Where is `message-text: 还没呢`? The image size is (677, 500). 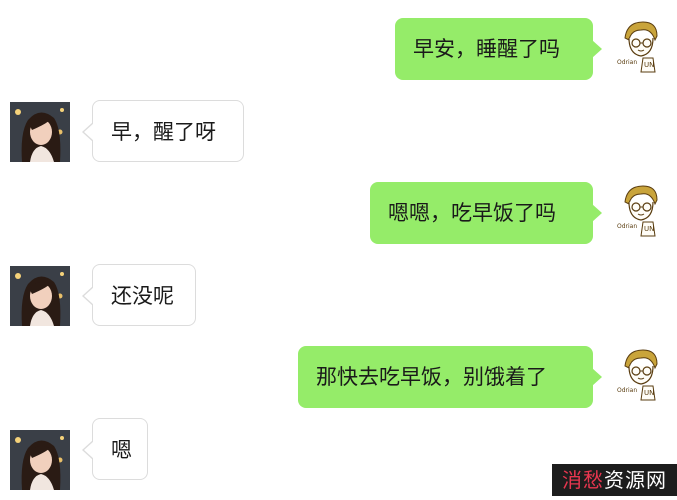 message-text: 还没呢 is located at coordinates (142, 296).